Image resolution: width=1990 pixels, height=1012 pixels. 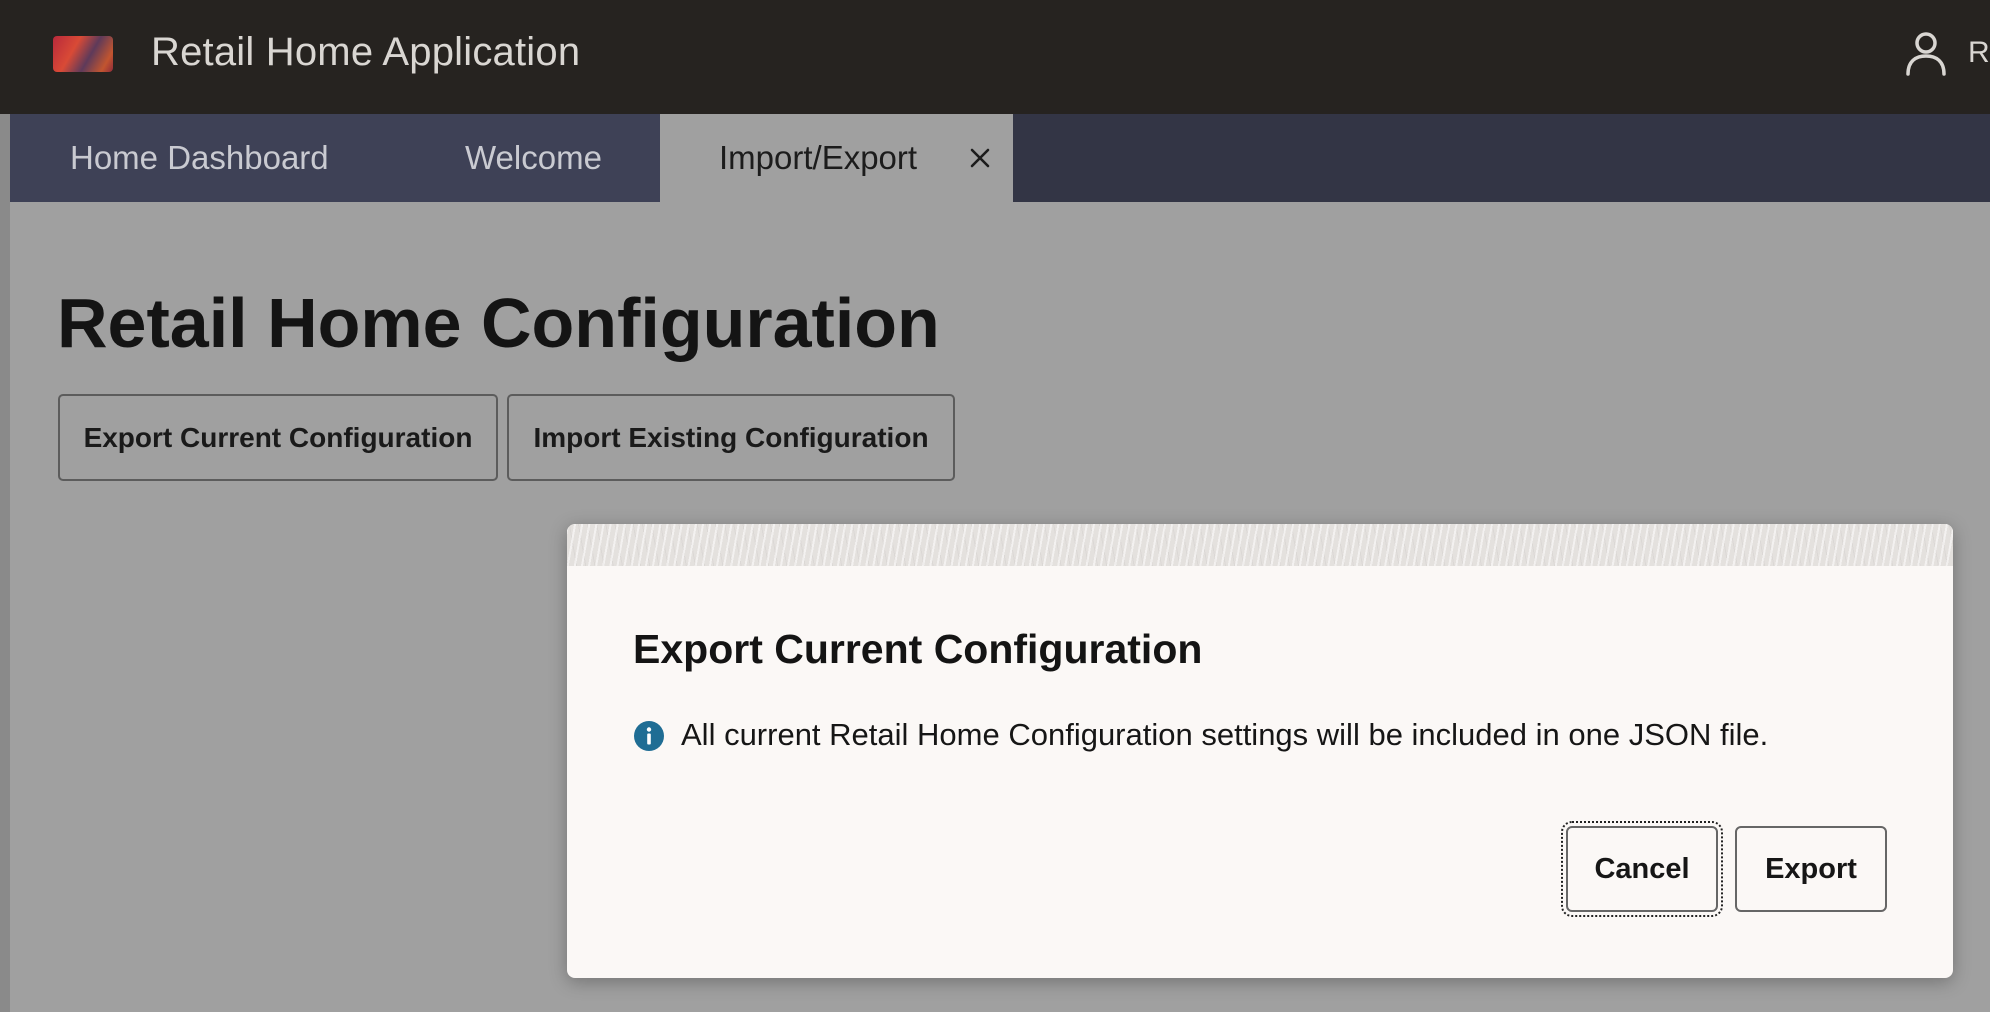 I want to click on tab-label: Welcome, so click(x=533, y=157).